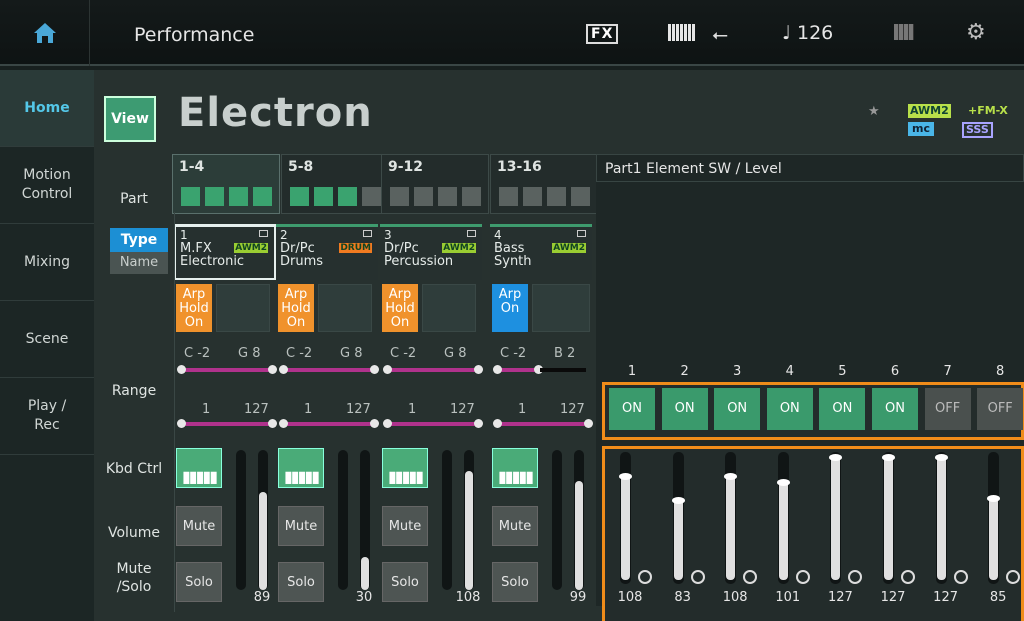 The width and height of the screenshot is (1024, 621). Describe the element at coordinates (947, 409) in the screenshot. I see `element-switch-7: OFF` at that location.